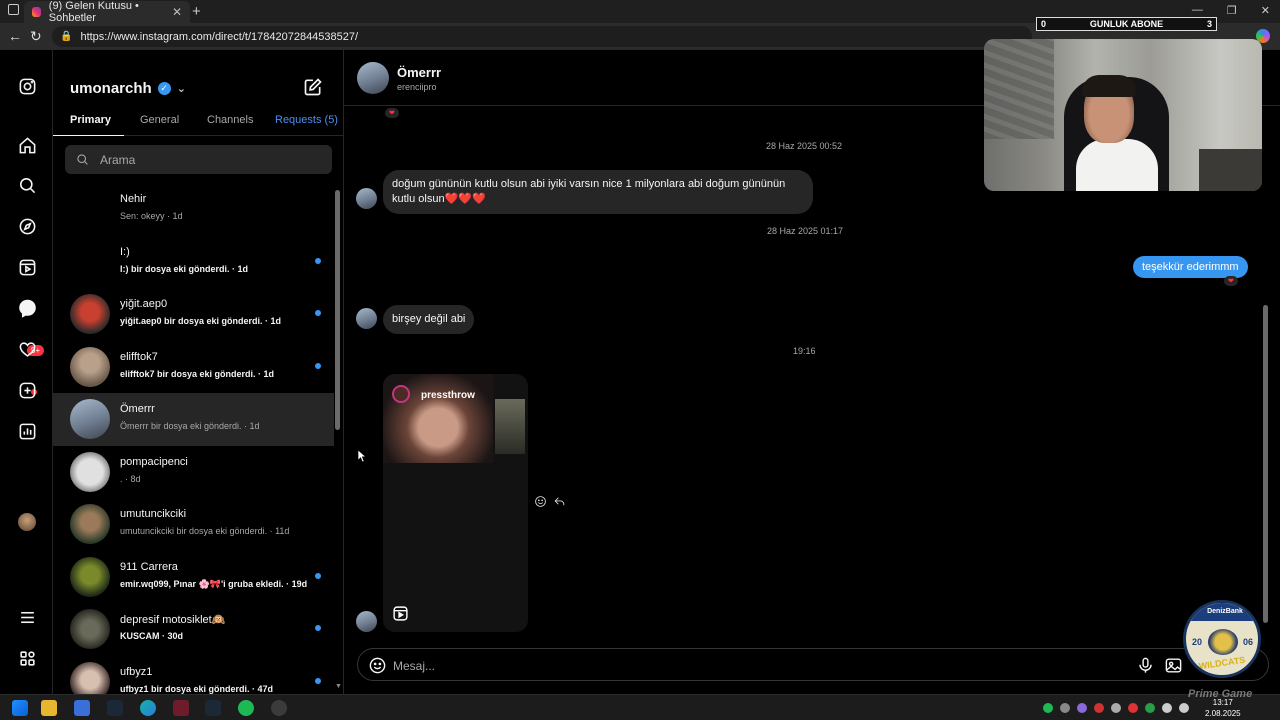 This screenshot has height=720, width=1280. Describe the element at coordinates (1167, 708) in the screenshot. I see `tray-network-icon` at that location.